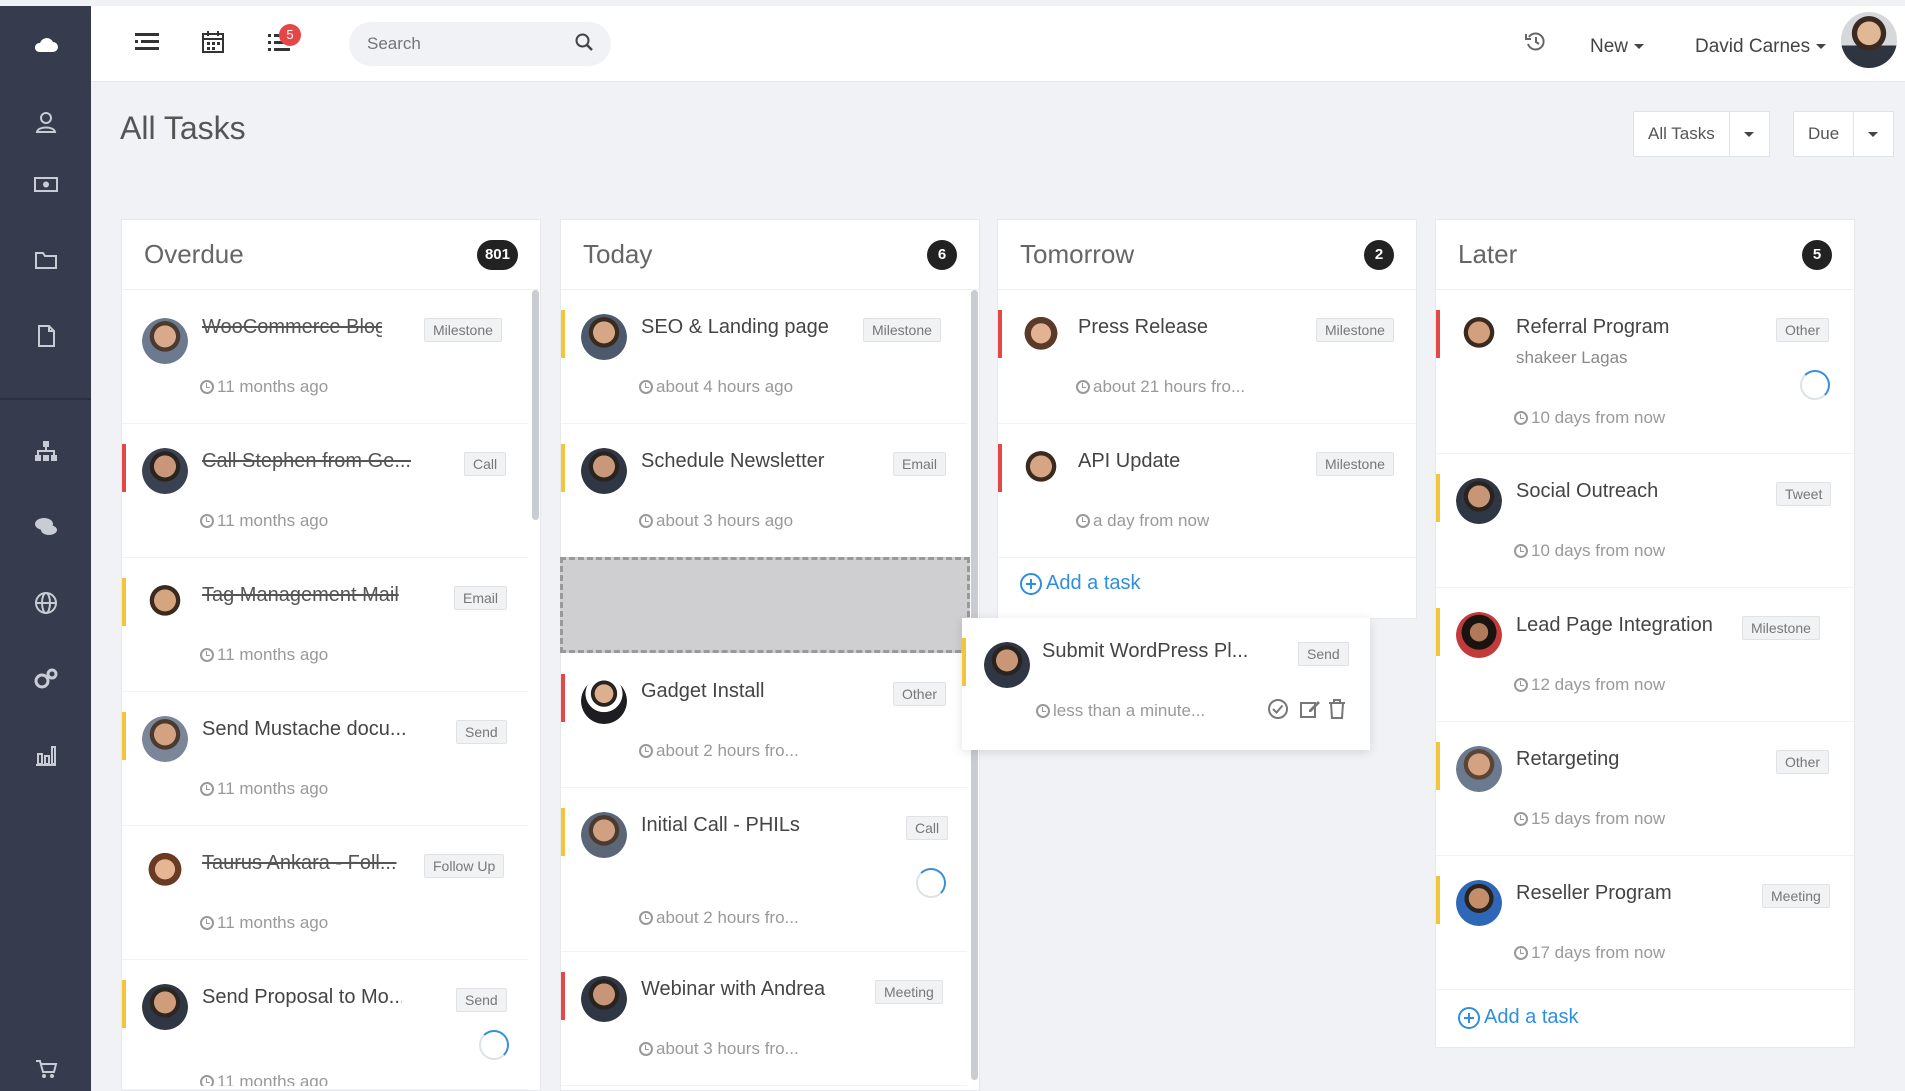 This screenshot has height=1091, width=1905. Describe the element at coordinates (1803, 330) in the screenshot. I see `task-tag: Other` at that location.